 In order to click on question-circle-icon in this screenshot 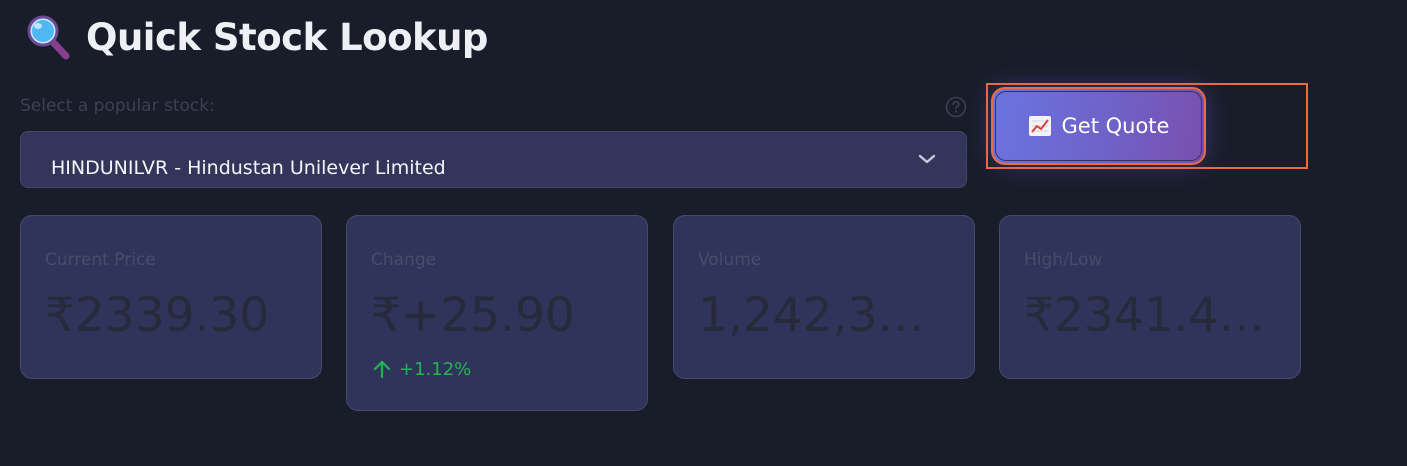, I will do `click(956, 107)`.